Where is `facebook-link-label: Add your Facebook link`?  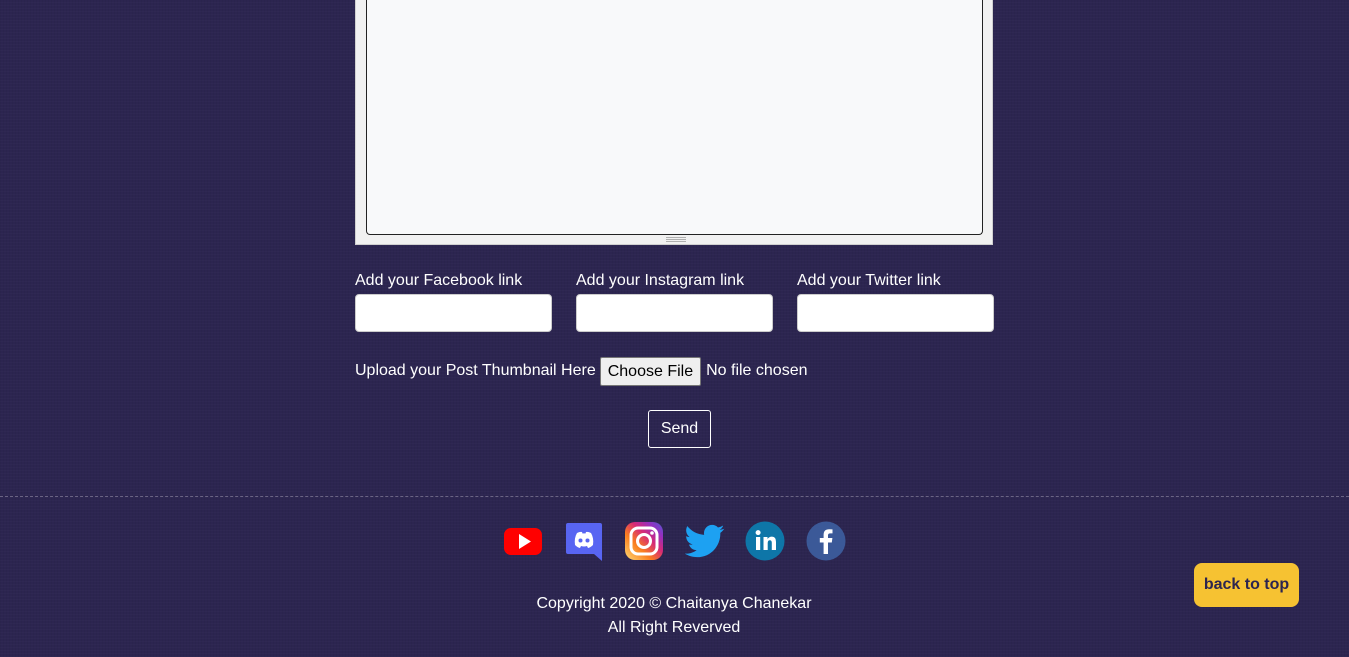 facebook-link-label: Add your Facebook link is located at coordinates (439, 280).